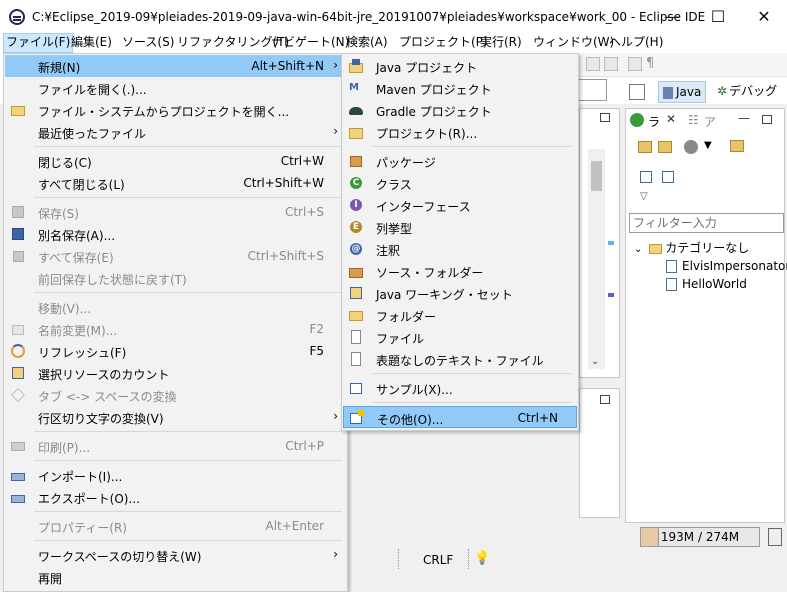 This screenshot has height=592, width=787. What do you see at coordinates (460, 359) in the screenshot?
I see `submenu-item-untitled-text-file: 表題なしのテキスト・ファイル` at bounding box center [460, 359].